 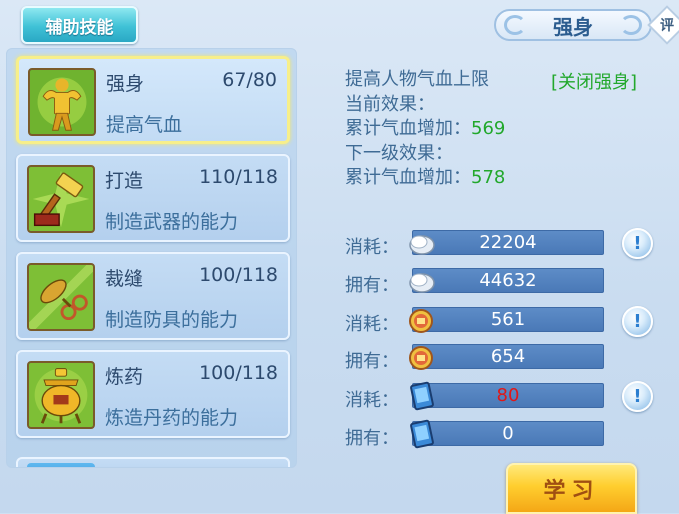 I want to click on scissors-icon, so click(x=61, y=297).